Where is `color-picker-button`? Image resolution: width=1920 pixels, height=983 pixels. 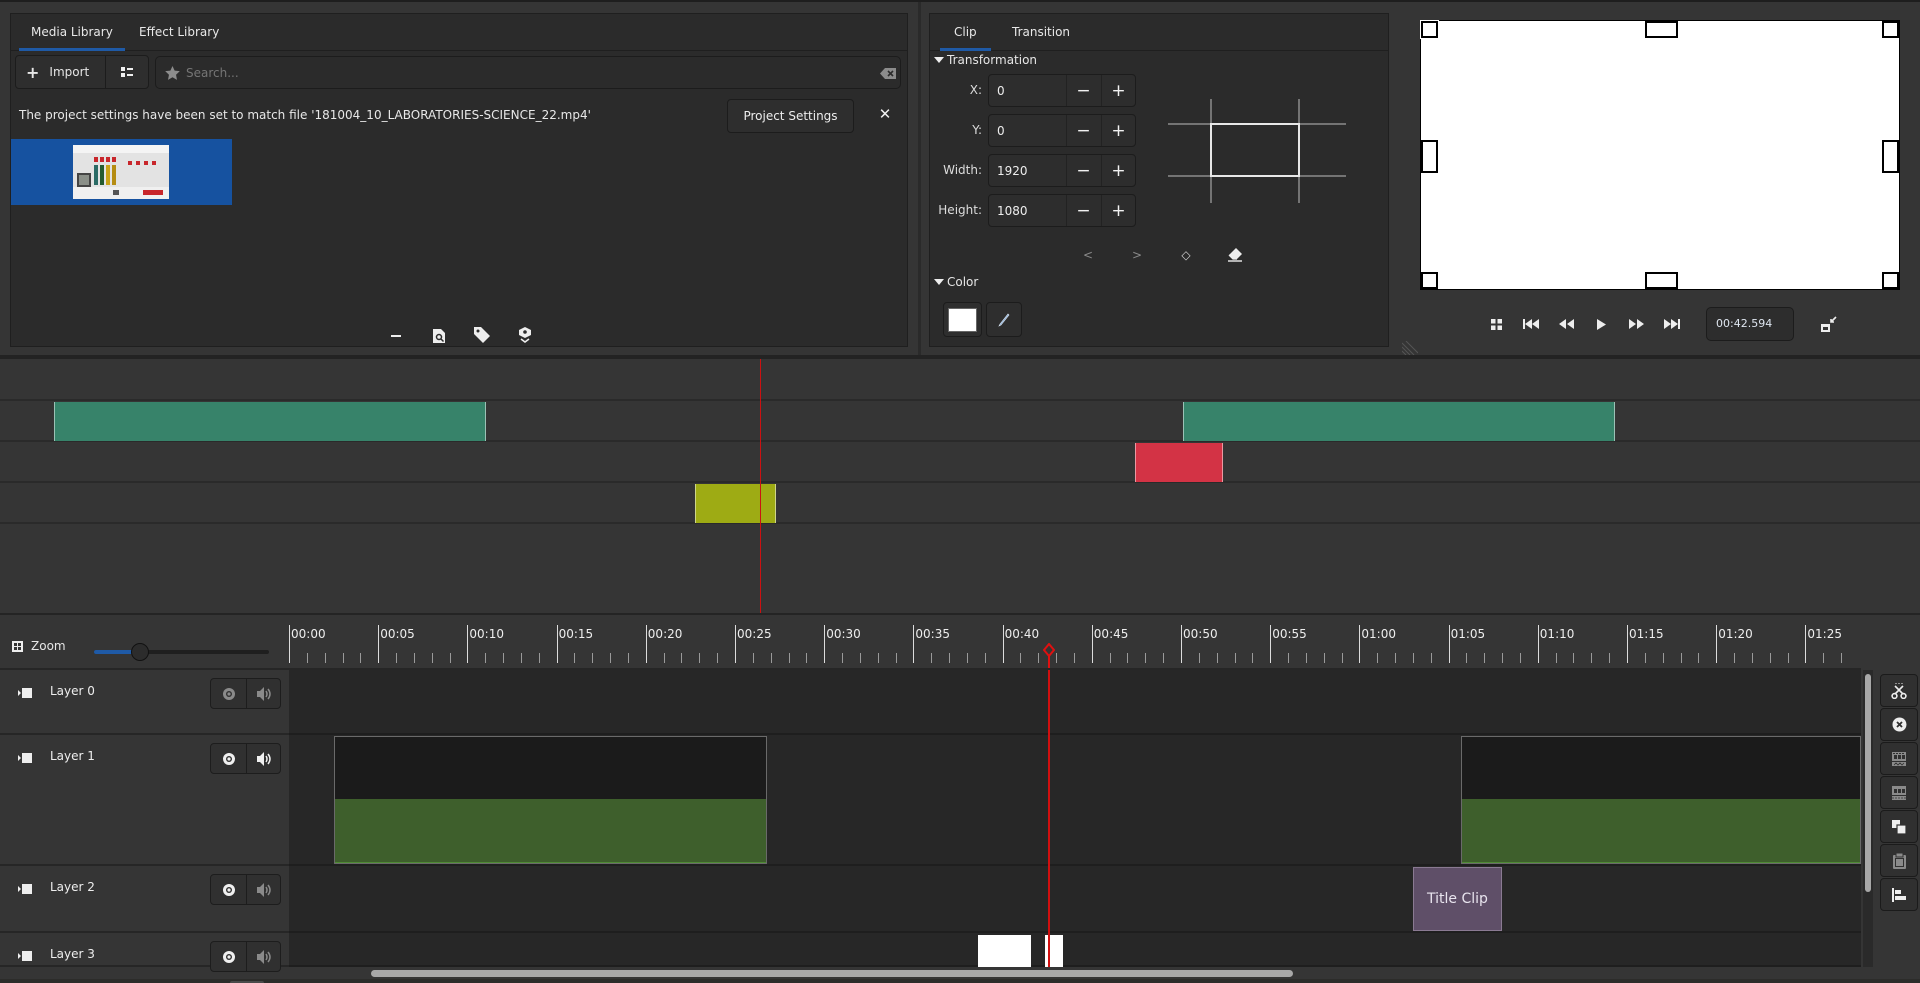 color-picker-button is located at coordinates (1004, 319).